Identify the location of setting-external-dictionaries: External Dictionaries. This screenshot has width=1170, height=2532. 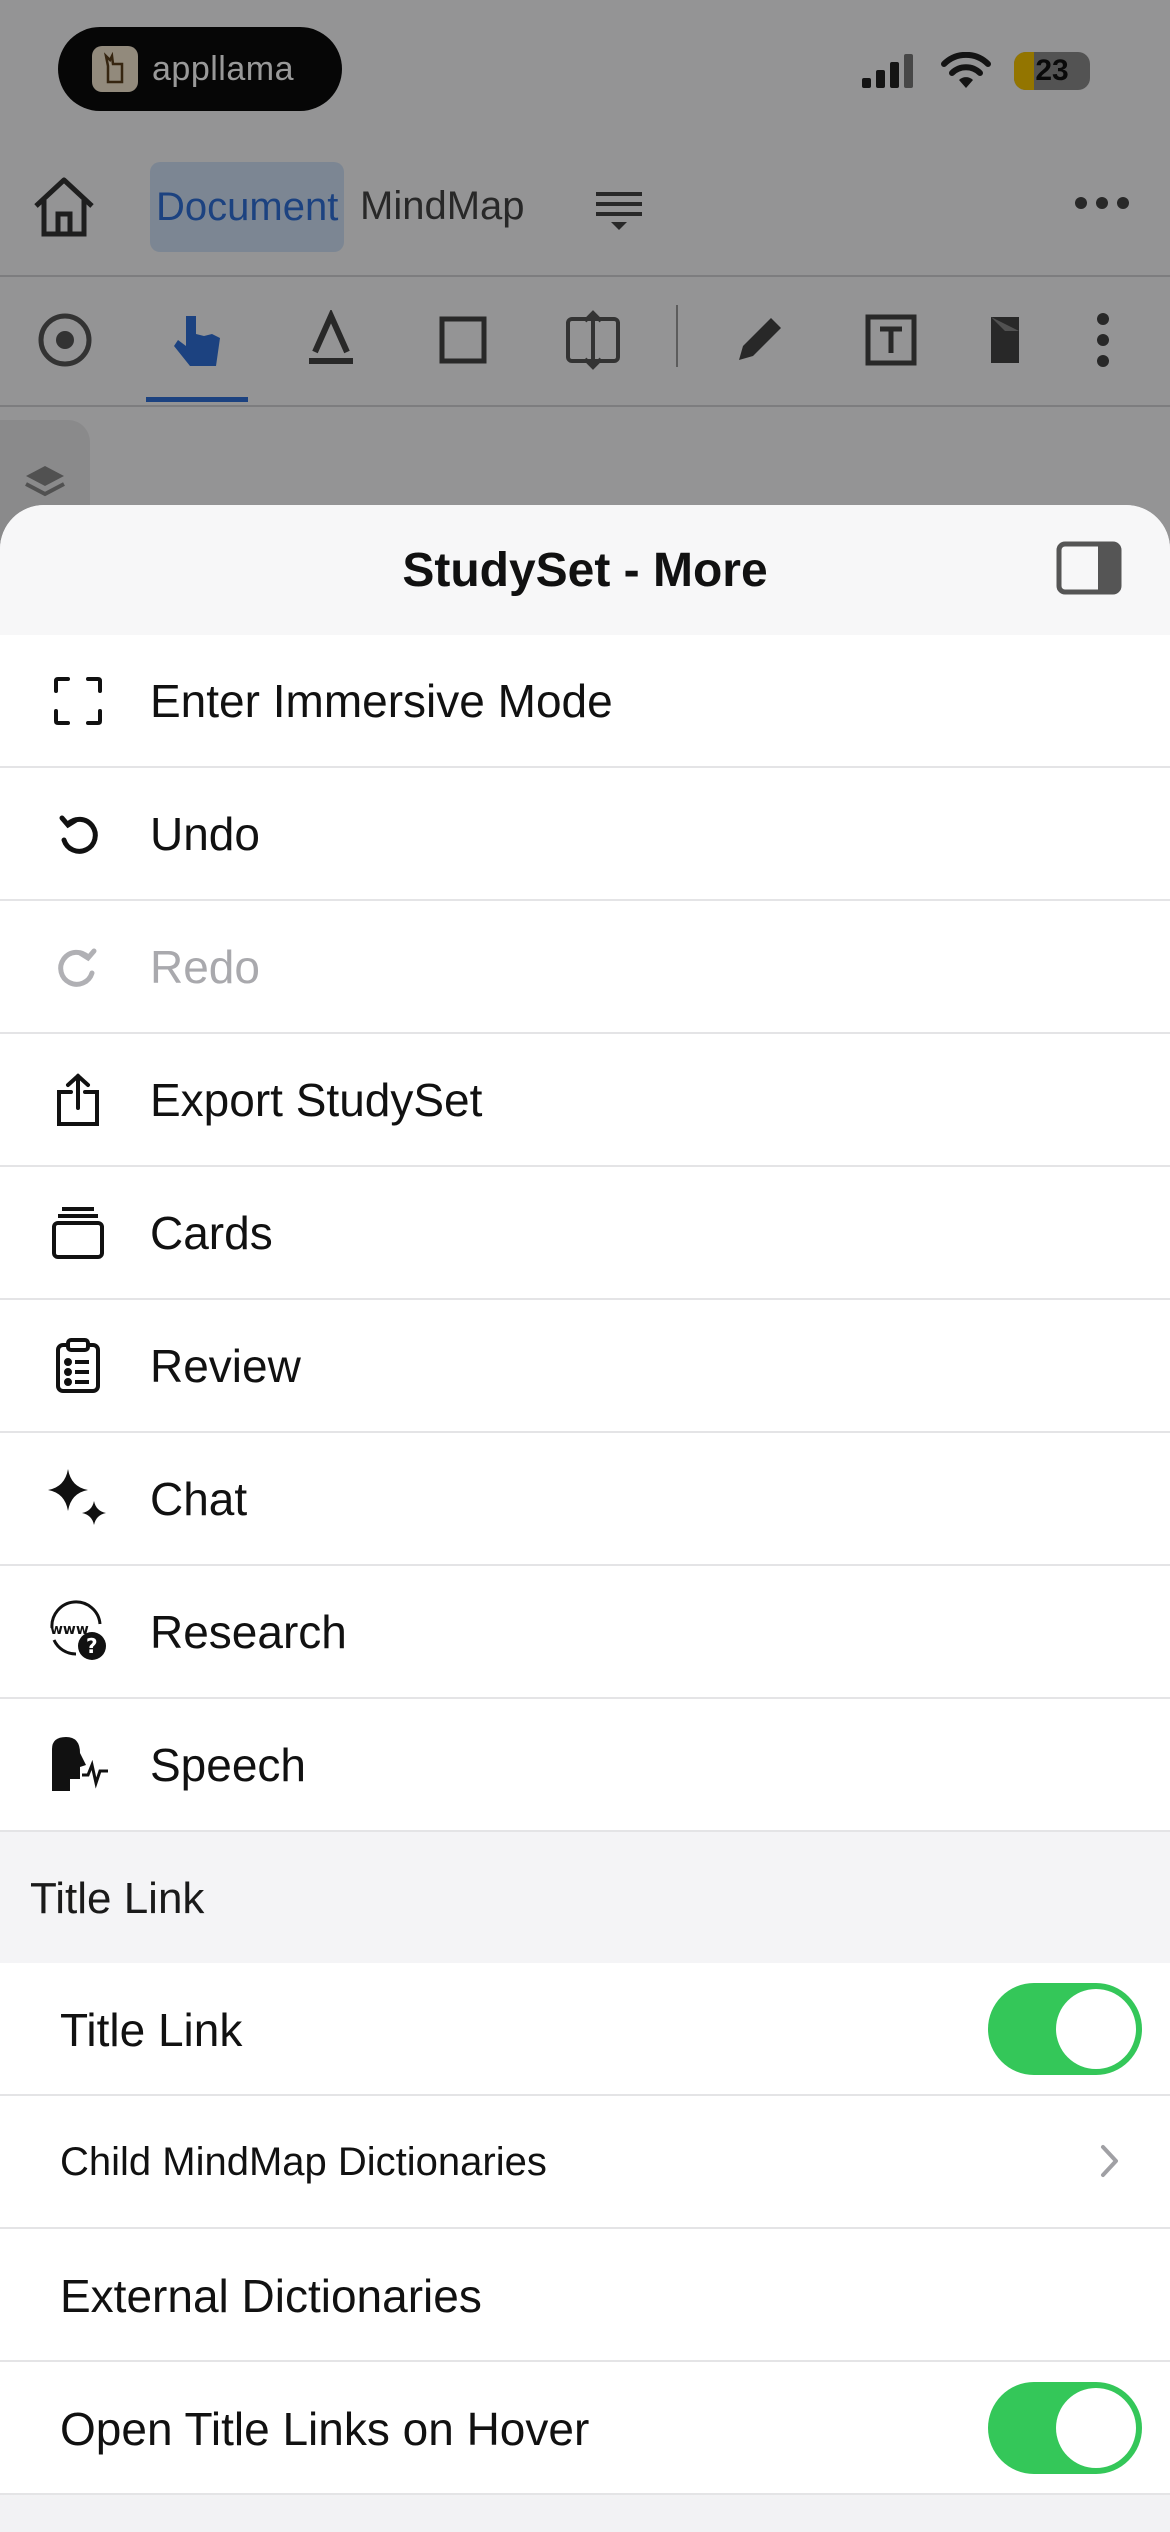
(585, 2295).